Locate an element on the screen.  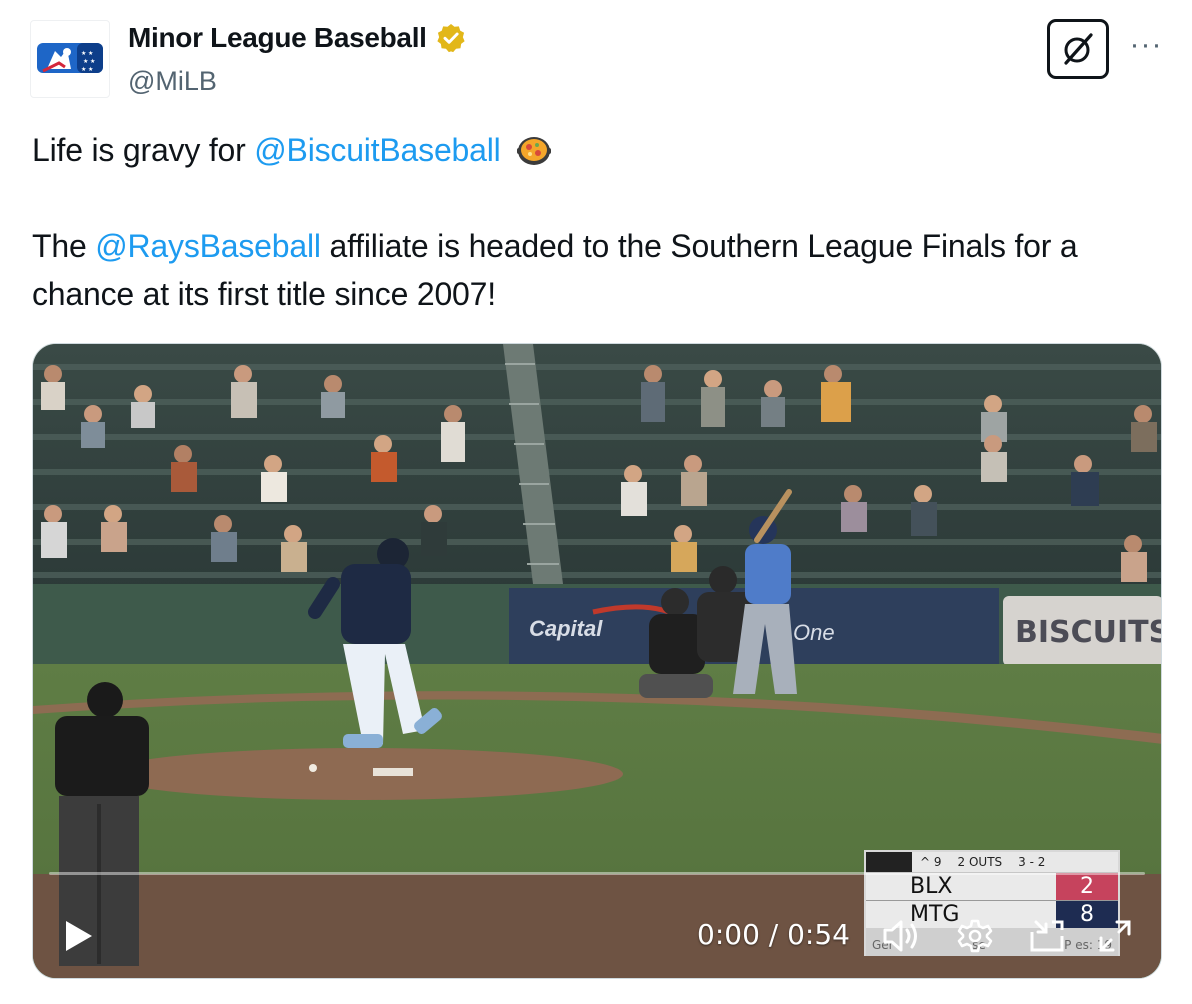
author-name: Minor League Baseball is located at coordinates (277, 38).